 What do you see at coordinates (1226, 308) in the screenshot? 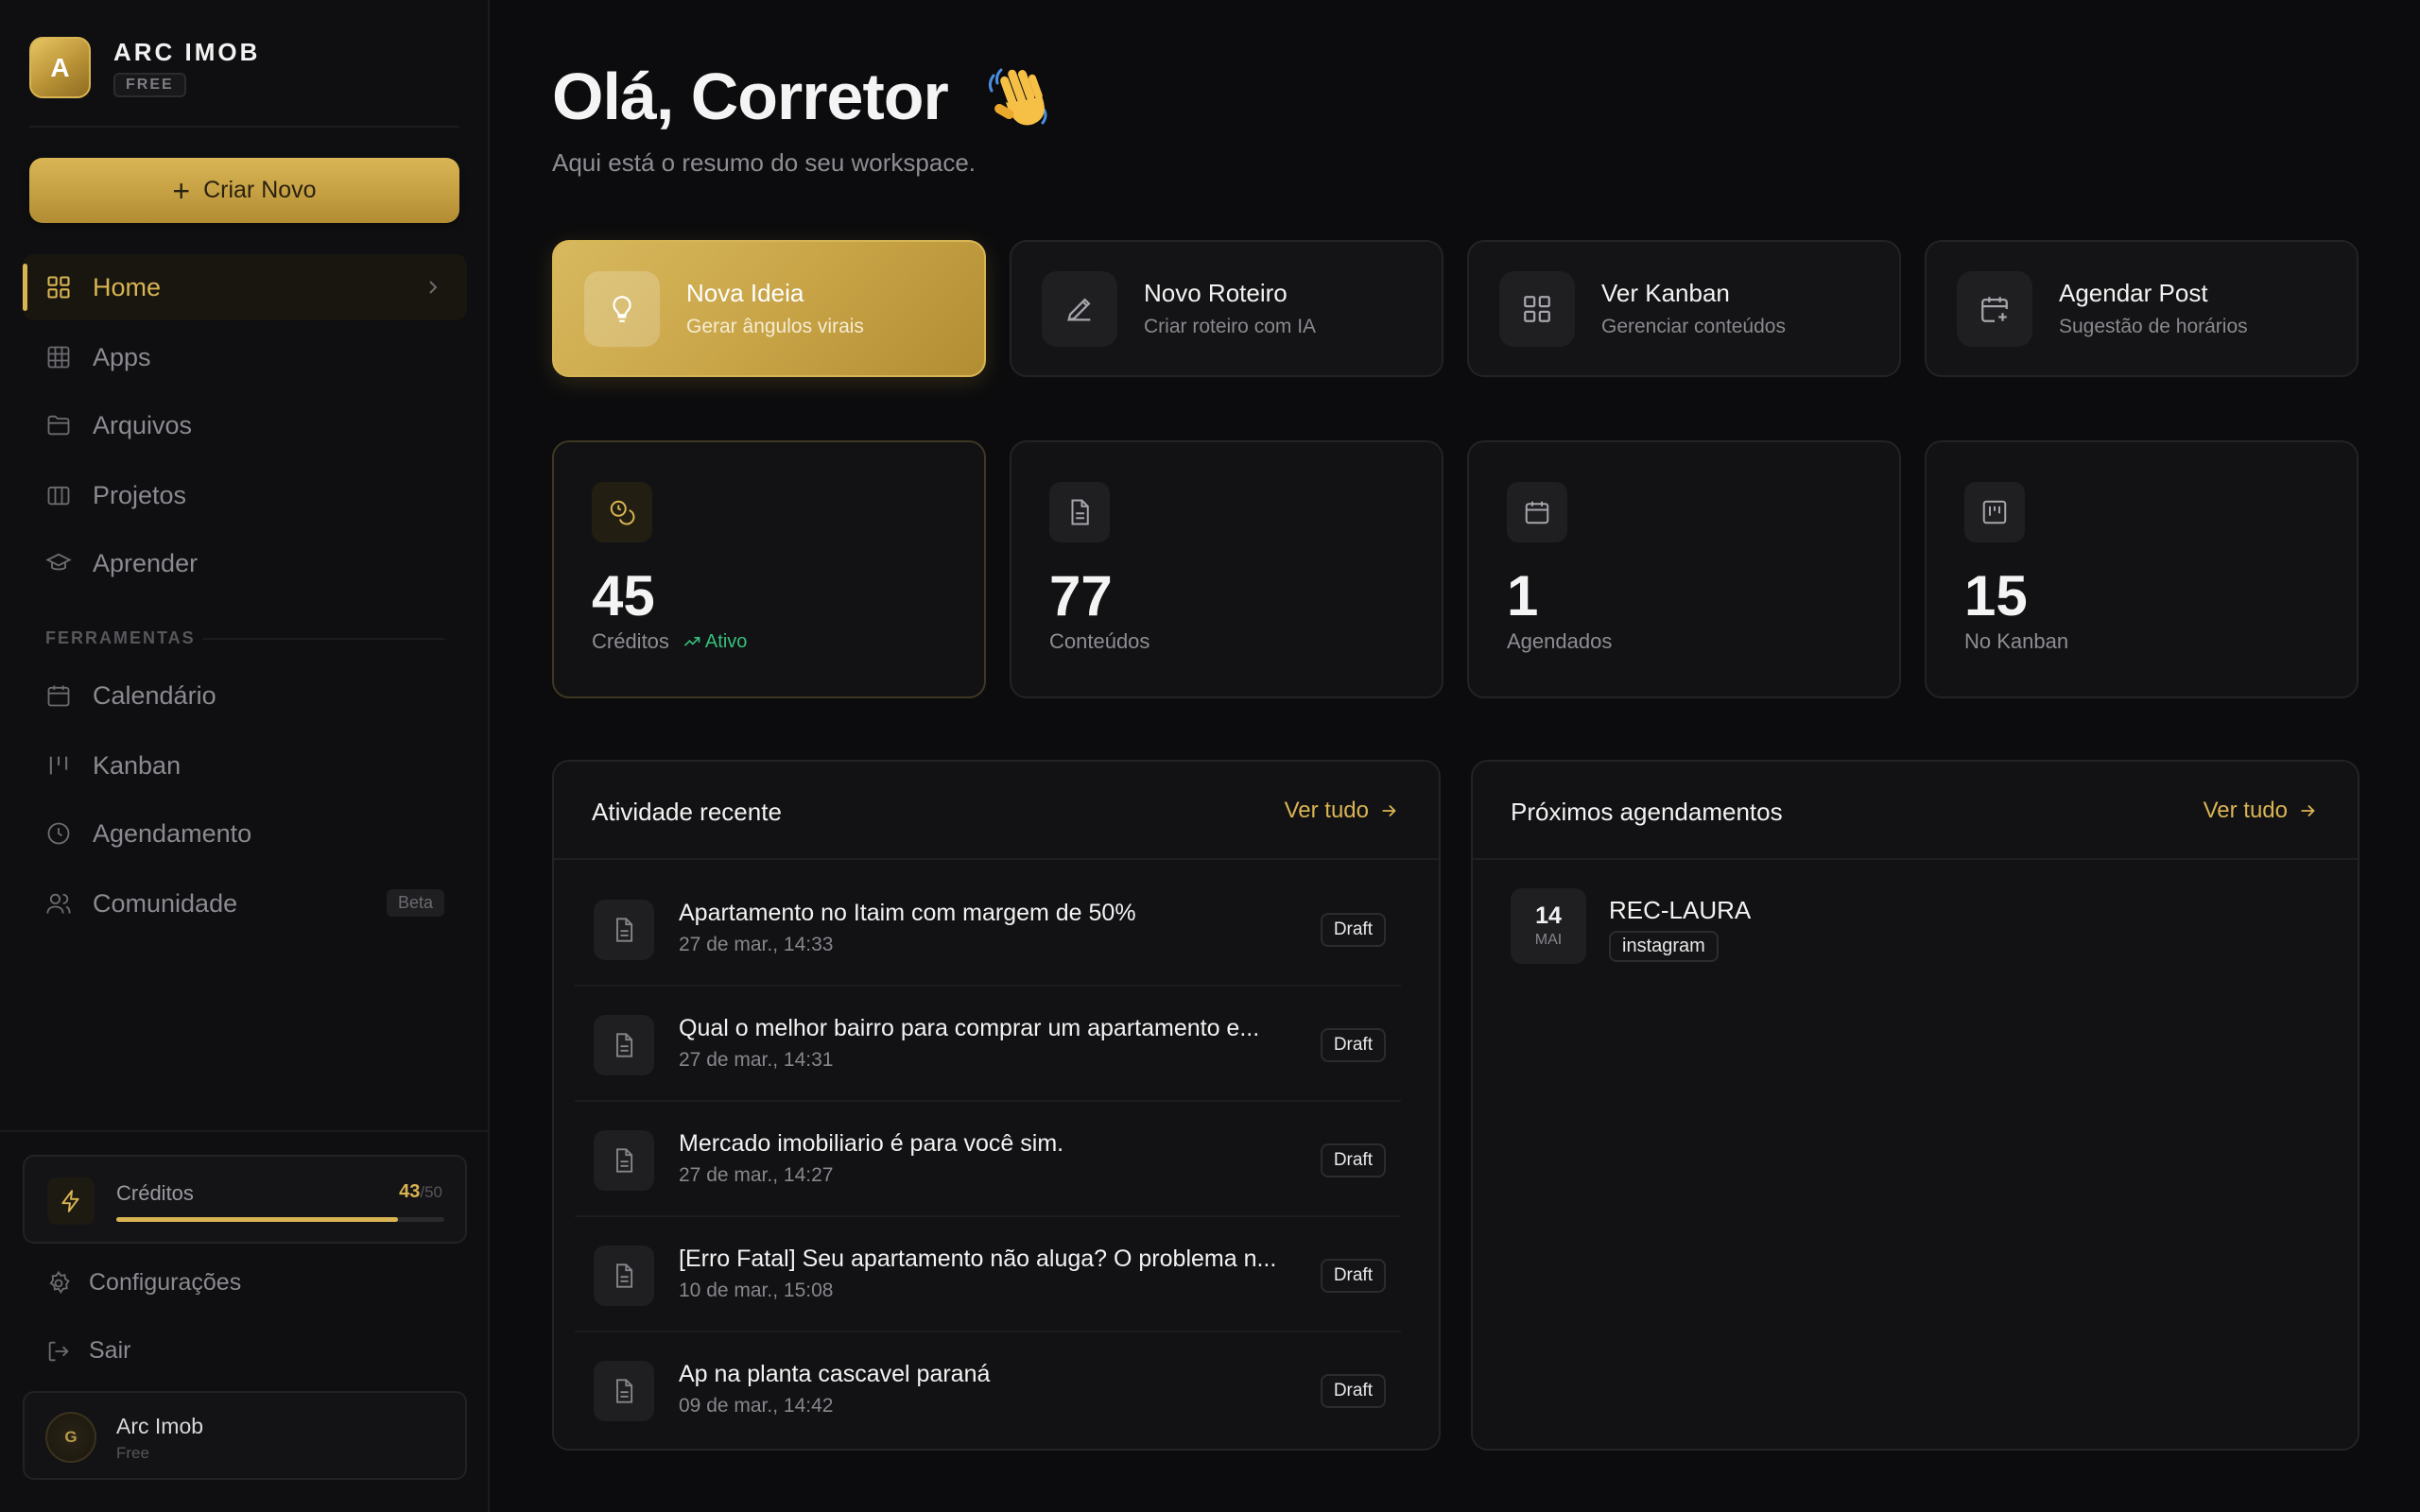
I see `new-script-card: Novo Roteiro Criar roteiro com IA` at bounding box center [1226, 308].